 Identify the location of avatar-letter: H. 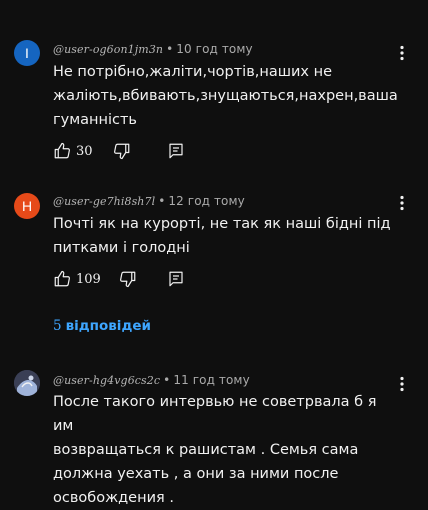
(27, 206).